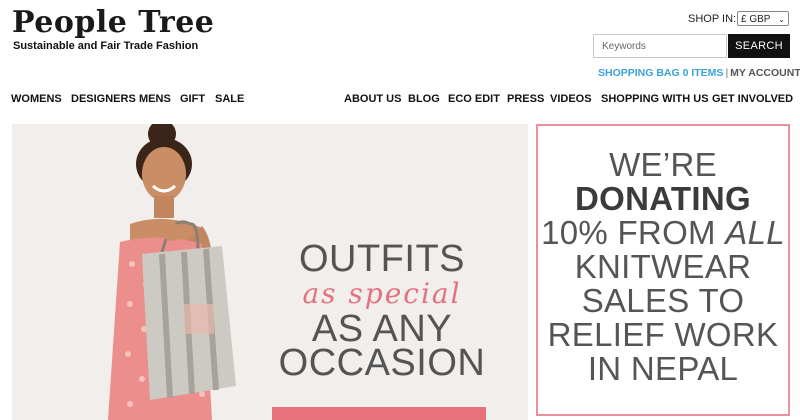 The height and width of the screenshot is (420, 800). What do you see at coordinates (229, 99) in the screenshot?
I see `nav-sale: SALE` at bounding box center [229, 99].